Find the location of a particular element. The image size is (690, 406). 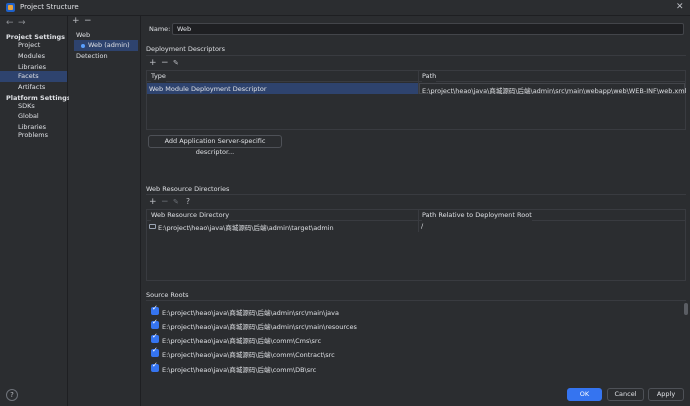

remove-resource-icon: − is located at coordinates (165, 202).